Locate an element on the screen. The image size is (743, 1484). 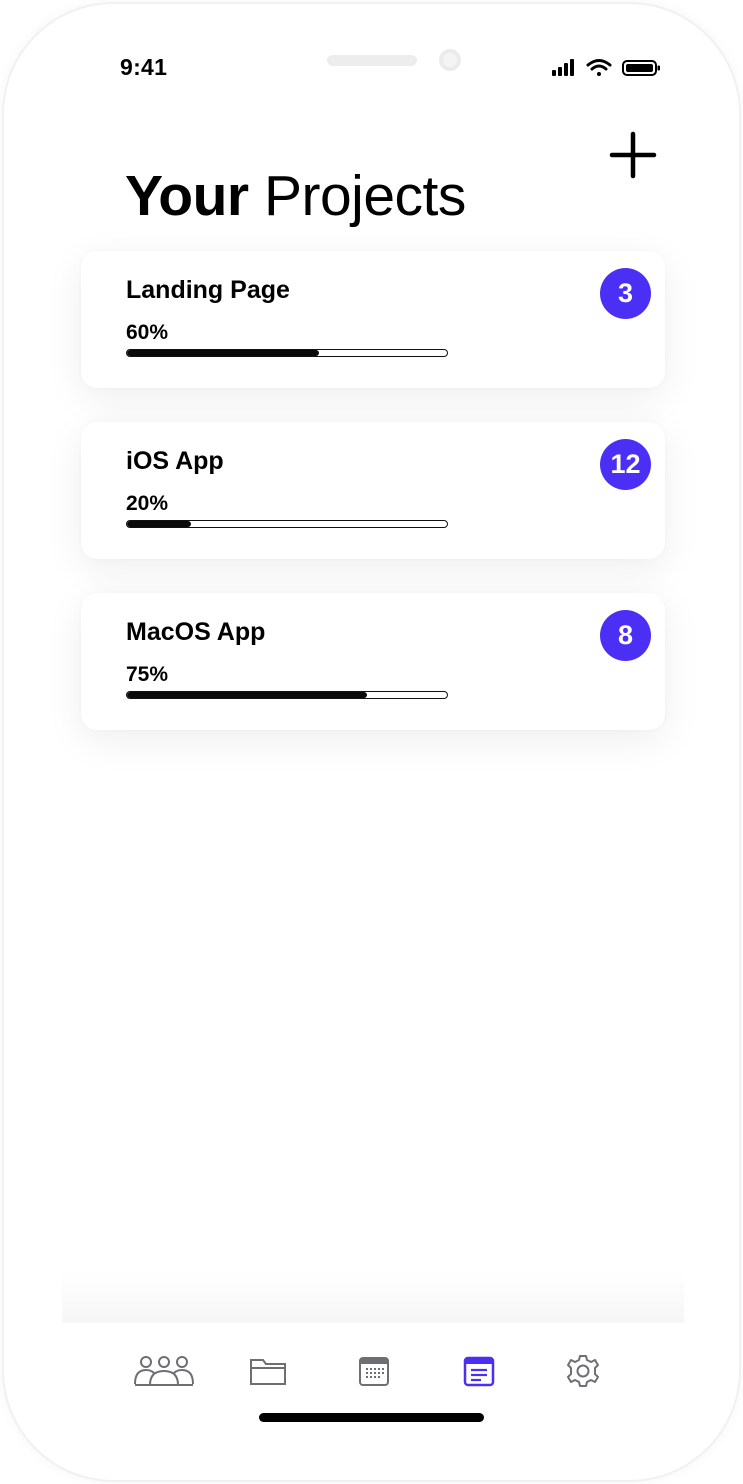
project-name: Landing Page is located at coordinates (208, 290).